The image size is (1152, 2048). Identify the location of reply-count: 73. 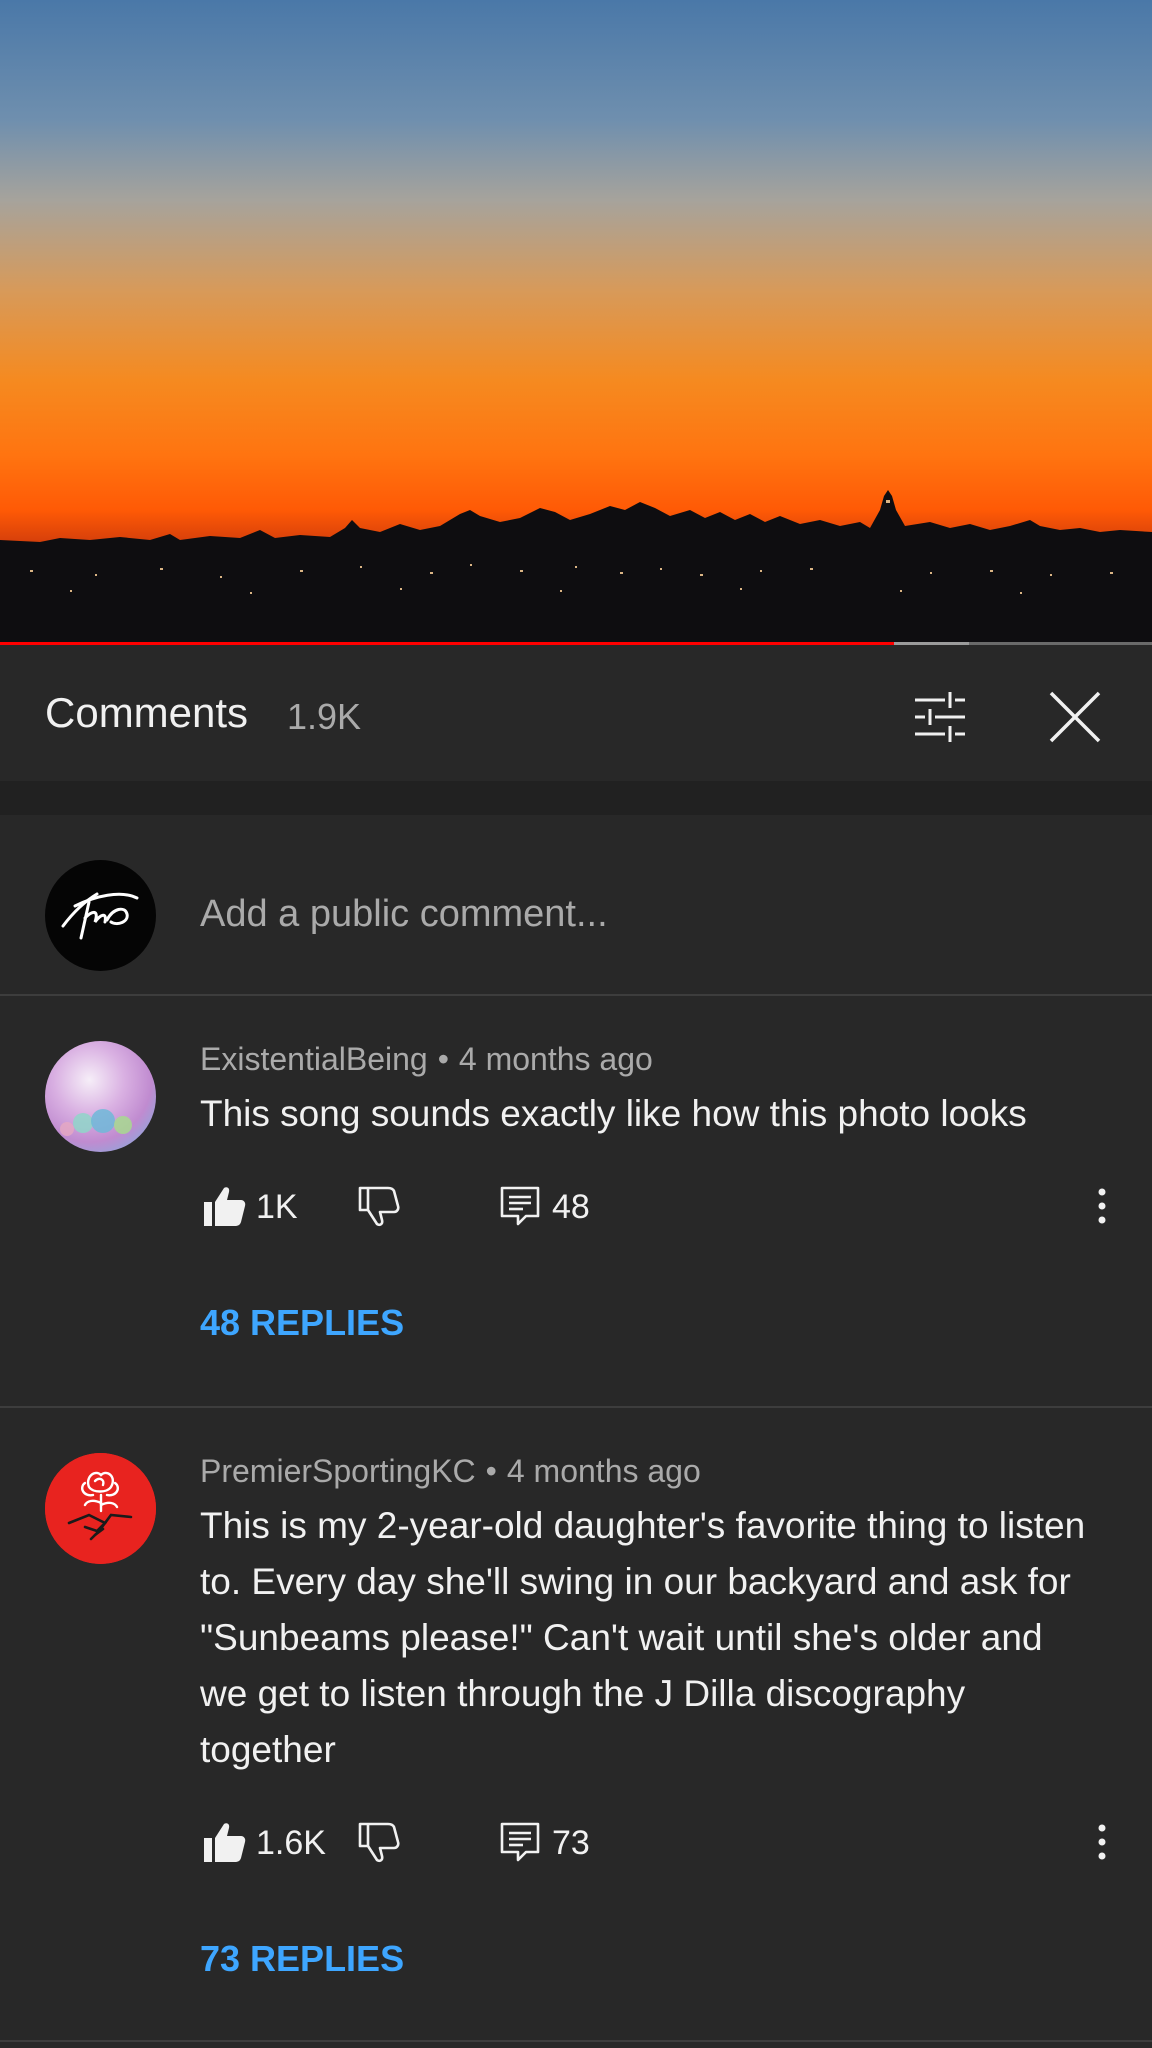
(571, 1843).